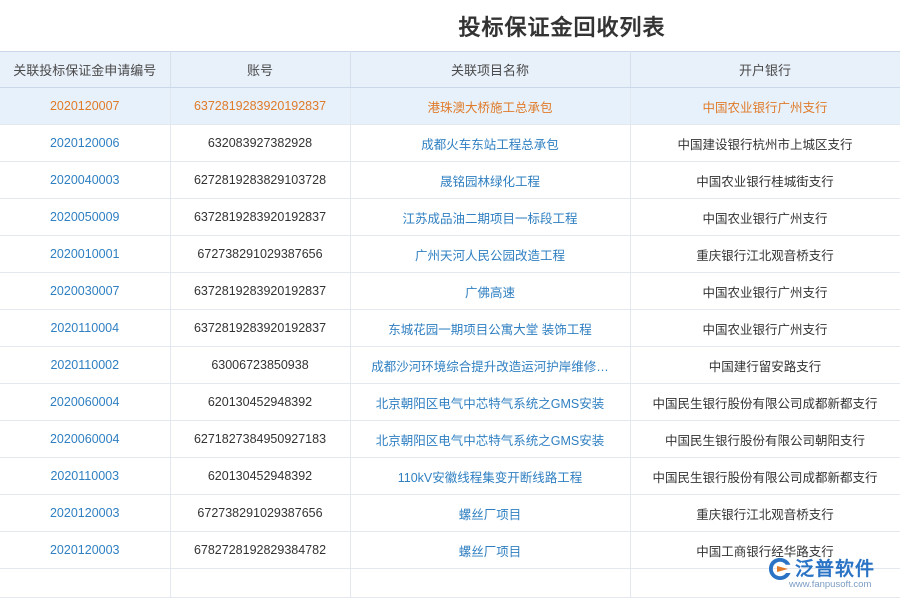 This screenshot has height=600, width=900. What do you see at coordinates (490, 476) in the screenshot?
I see `cell-project-name: 110kV安徽线程集变开断线路工程` at bounding box center [490, 476].